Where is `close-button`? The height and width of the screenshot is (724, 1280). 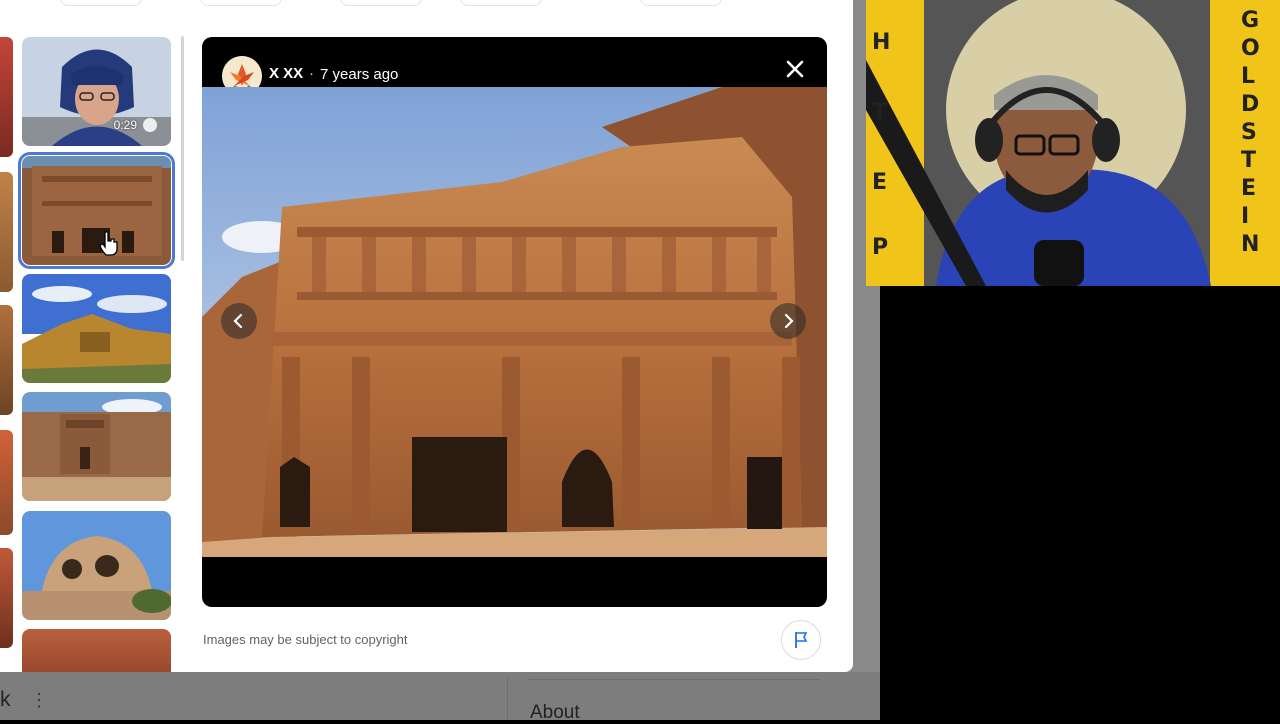
close-button is located at coordinates (795, 69).